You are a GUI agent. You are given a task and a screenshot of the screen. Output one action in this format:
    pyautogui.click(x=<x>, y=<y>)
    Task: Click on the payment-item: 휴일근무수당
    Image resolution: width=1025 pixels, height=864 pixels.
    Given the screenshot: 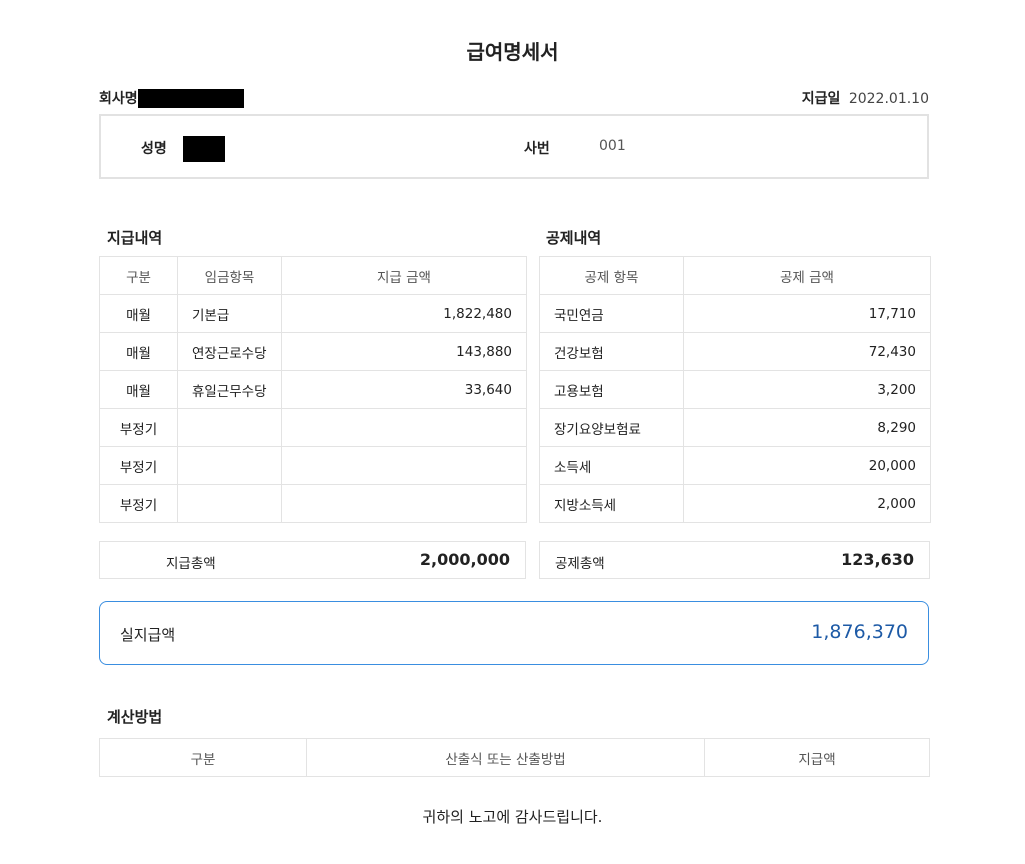 What is the action you would take?
    pyautogui.click(x=229, y=389)
    